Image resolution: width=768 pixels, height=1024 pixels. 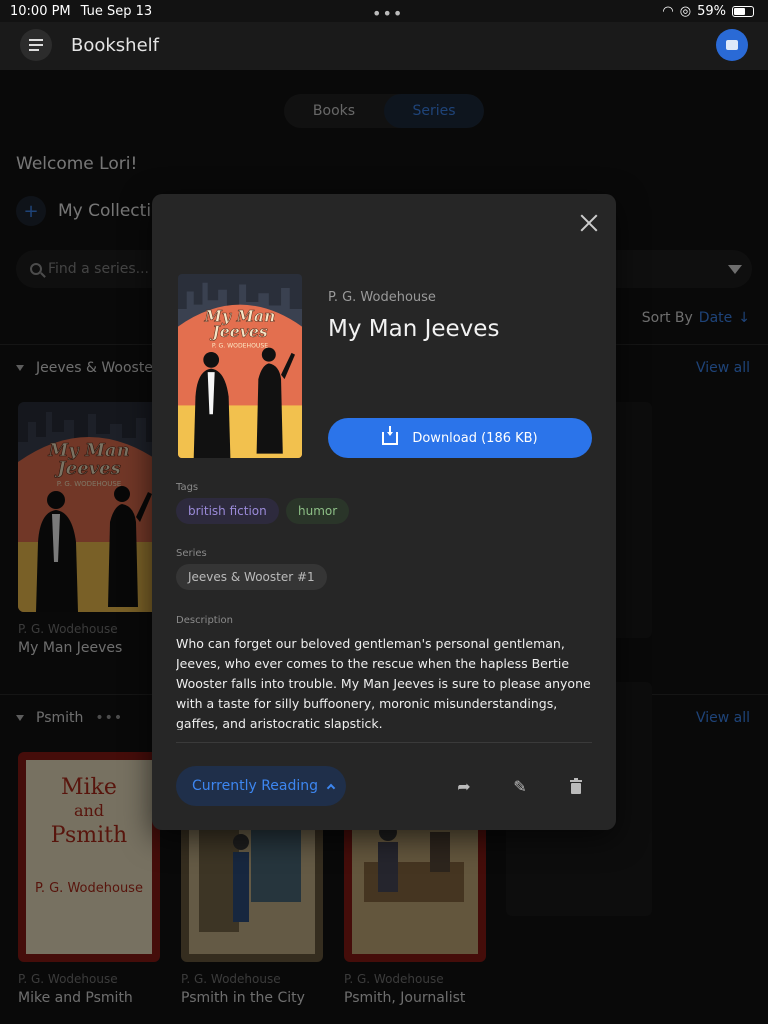 I want to click on user-icon, so click(x=732, y=45).